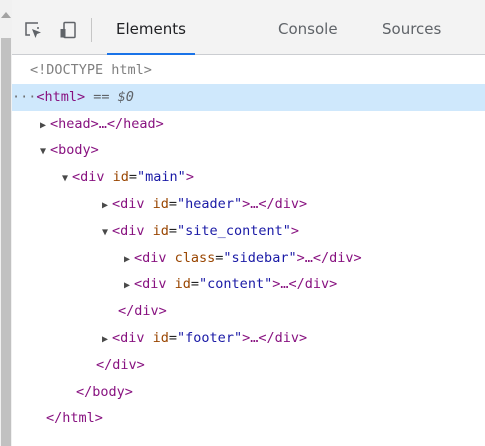  What do you see at coordinates (248, 338) in the screenshot?
I see `tree-node-div-footer: ▶ <div id="footer">…</div>` at bounding box center [248, 338].